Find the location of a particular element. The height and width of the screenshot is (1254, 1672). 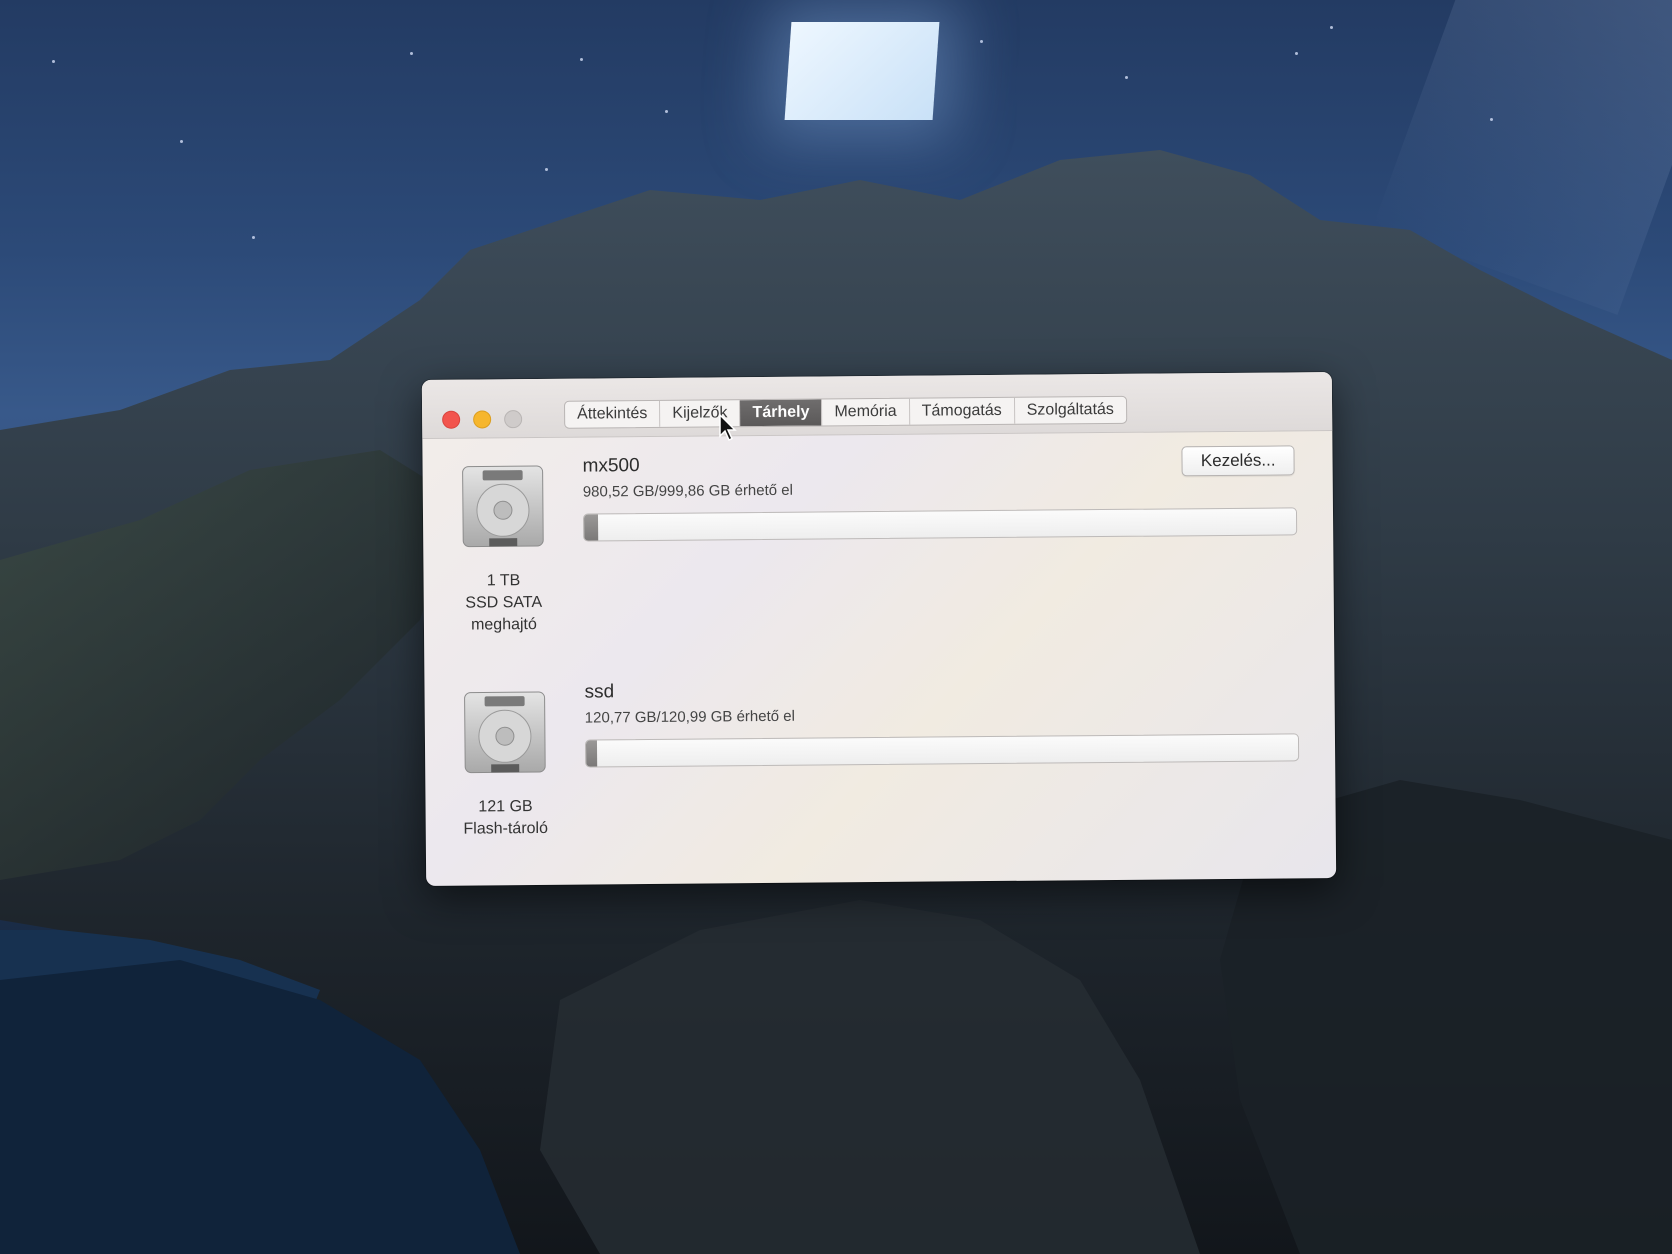

close-window-button is located at coordinates (451, 419).